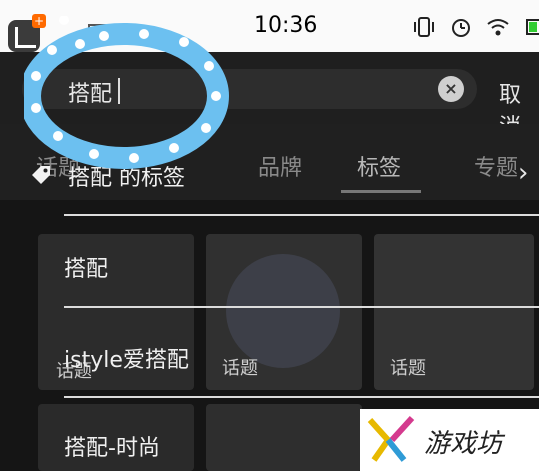  I want to click on wifi-icon, so click(498, 27).